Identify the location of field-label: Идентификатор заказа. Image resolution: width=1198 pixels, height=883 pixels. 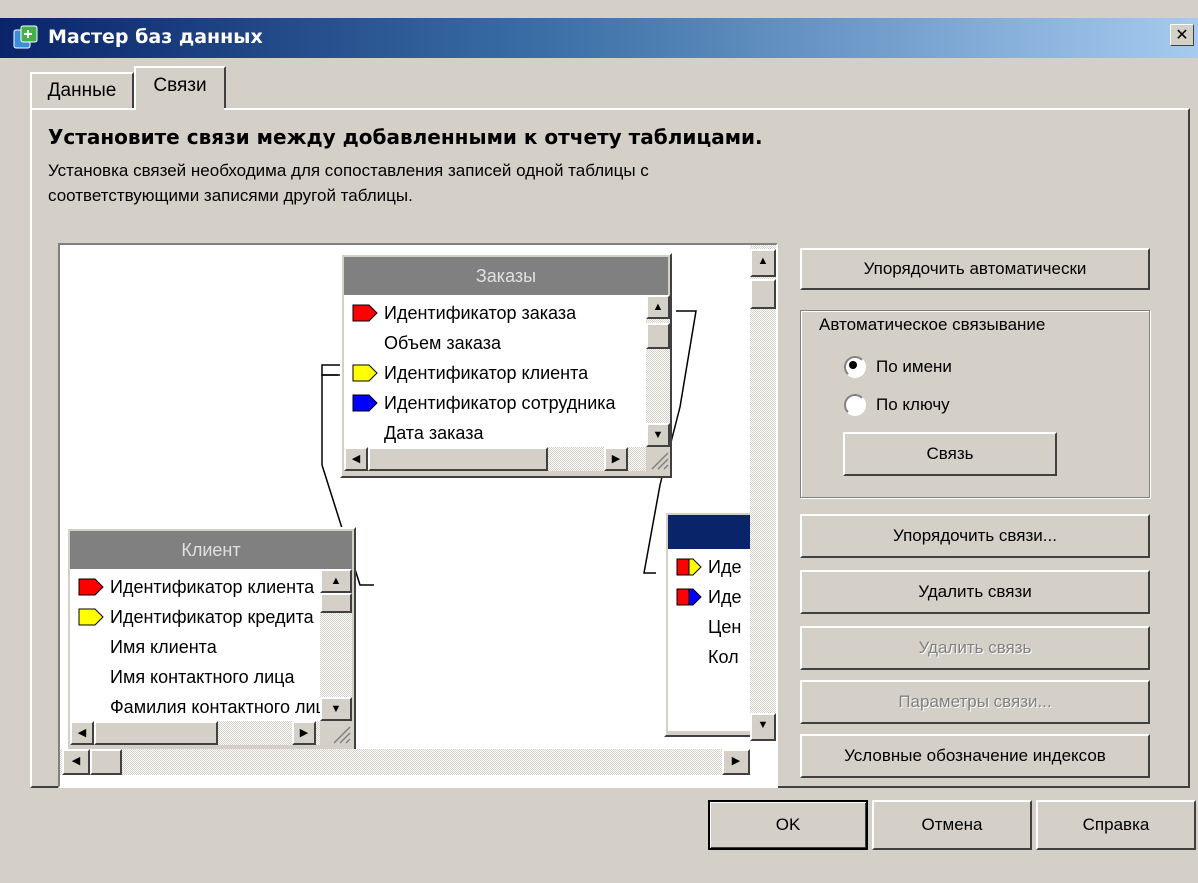
(480, 312).